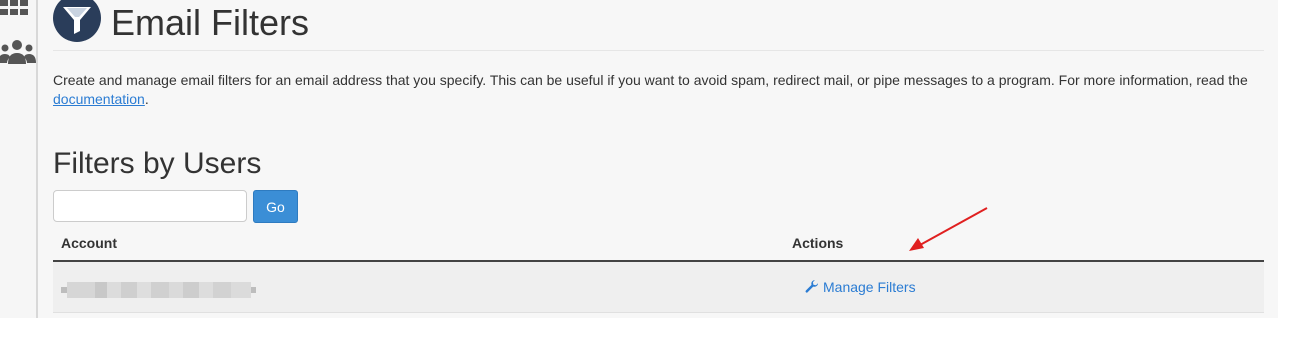 The image size is (1290, 338). Describe the element at coordinates (157, 163) in the screenshot. I see `section-title: Filters by Users` at that location.